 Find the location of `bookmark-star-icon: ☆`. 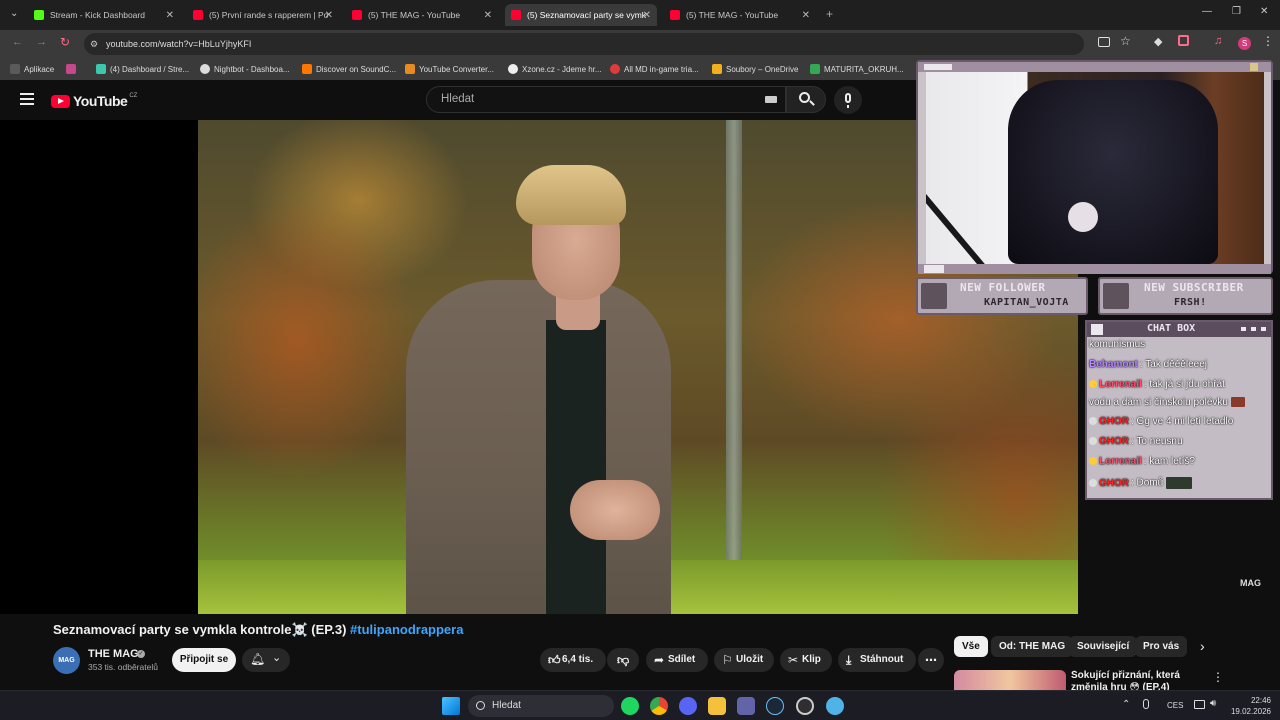

bookmark-star-icon: ☆ is located at coordinates (1125, 41).